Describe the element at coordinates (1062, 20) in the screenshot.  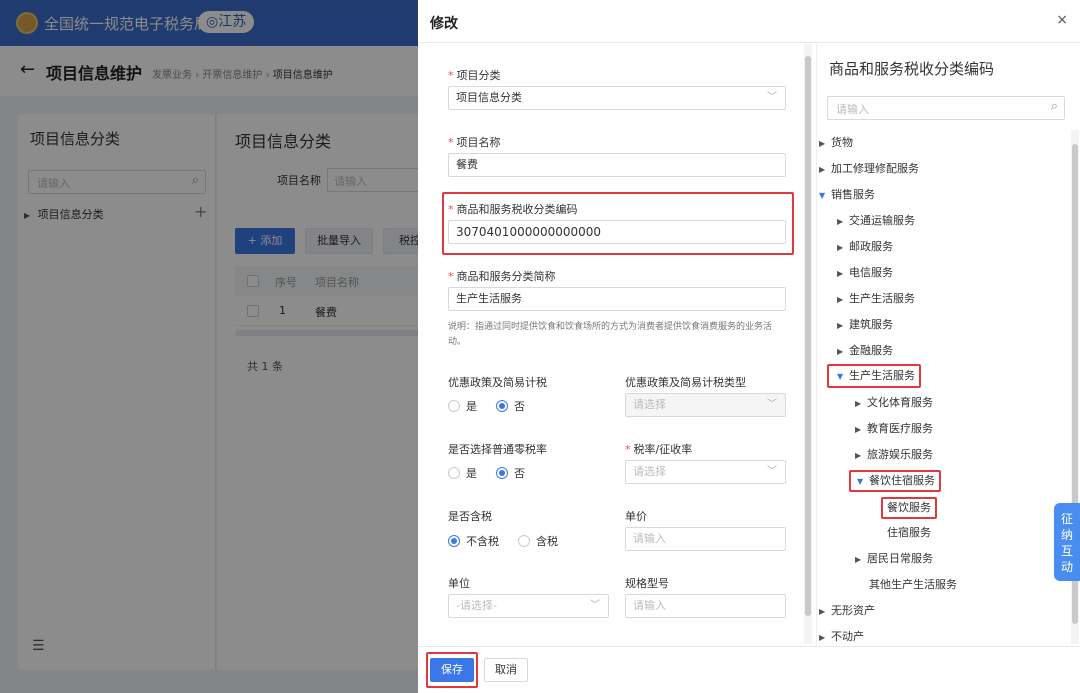
I see `close-icon: ×` at that location.